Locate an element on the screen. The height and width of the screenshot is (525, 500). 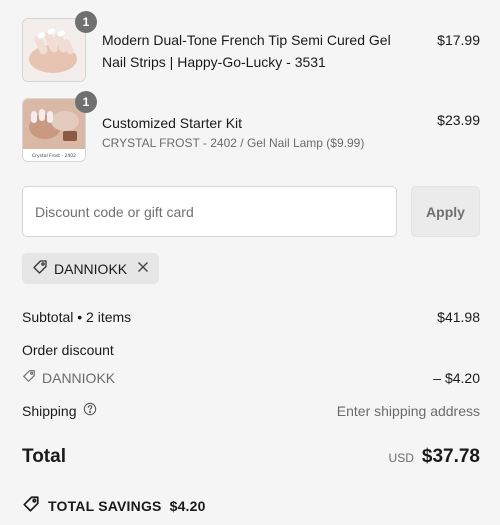
total-savings: TOTAL SAVINGS $4.20 is located at coordinates (114, 505).